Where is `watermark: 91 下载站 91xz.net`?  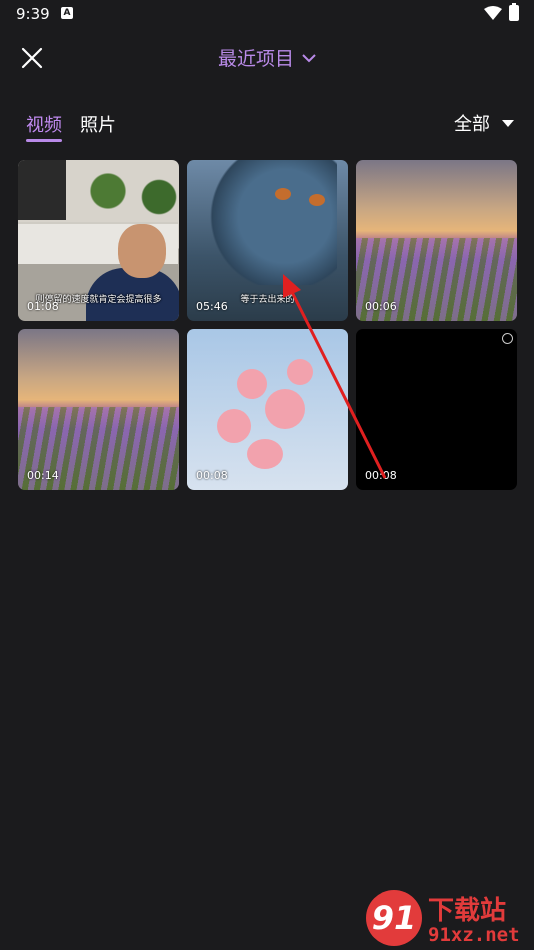 watermark: 91 下载站 91xz.net is located at coordinates (448, 918).